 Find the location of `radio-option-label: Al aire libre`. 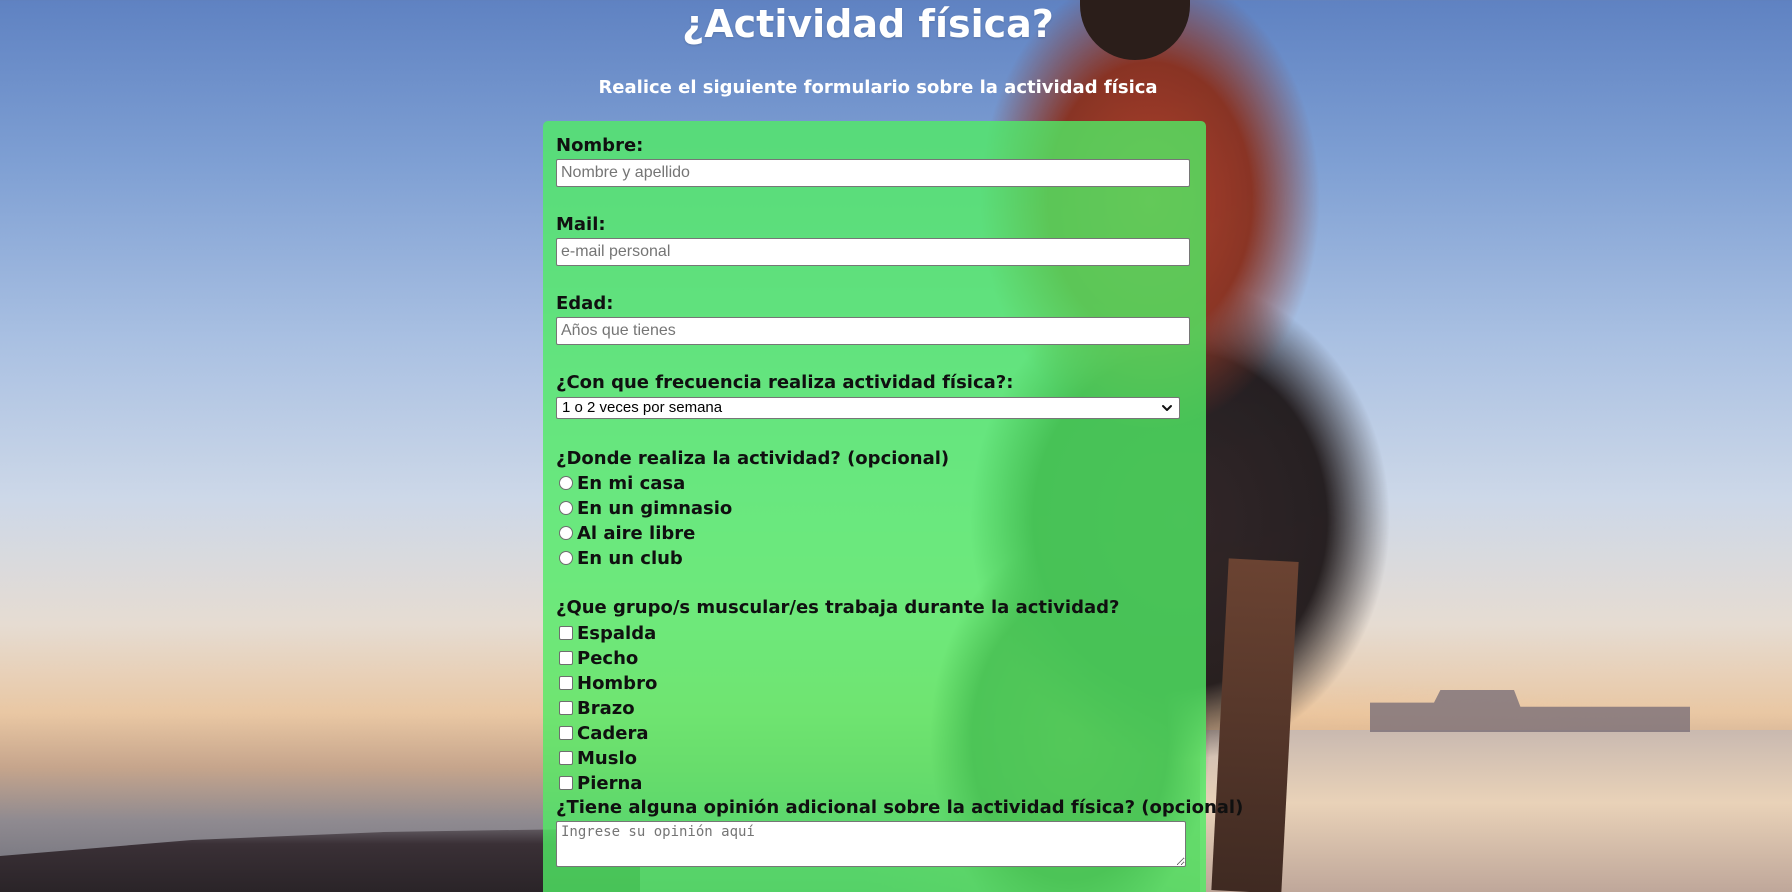

radio-option-label: Al aire libre is located at coordinates (636, 533).